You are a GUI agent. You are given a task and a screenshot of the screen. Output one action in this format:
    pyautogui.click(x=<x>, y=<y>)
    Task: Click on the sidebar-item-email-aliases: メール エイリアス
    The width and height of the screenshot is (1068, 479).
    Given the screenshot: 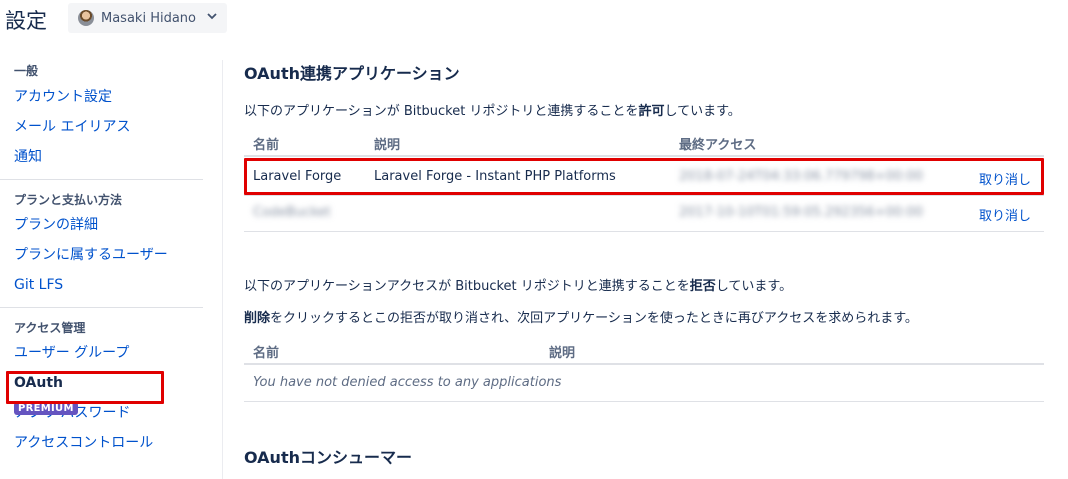 What is the action you would take?
    pyautogui.click(x=101, y=127)
    